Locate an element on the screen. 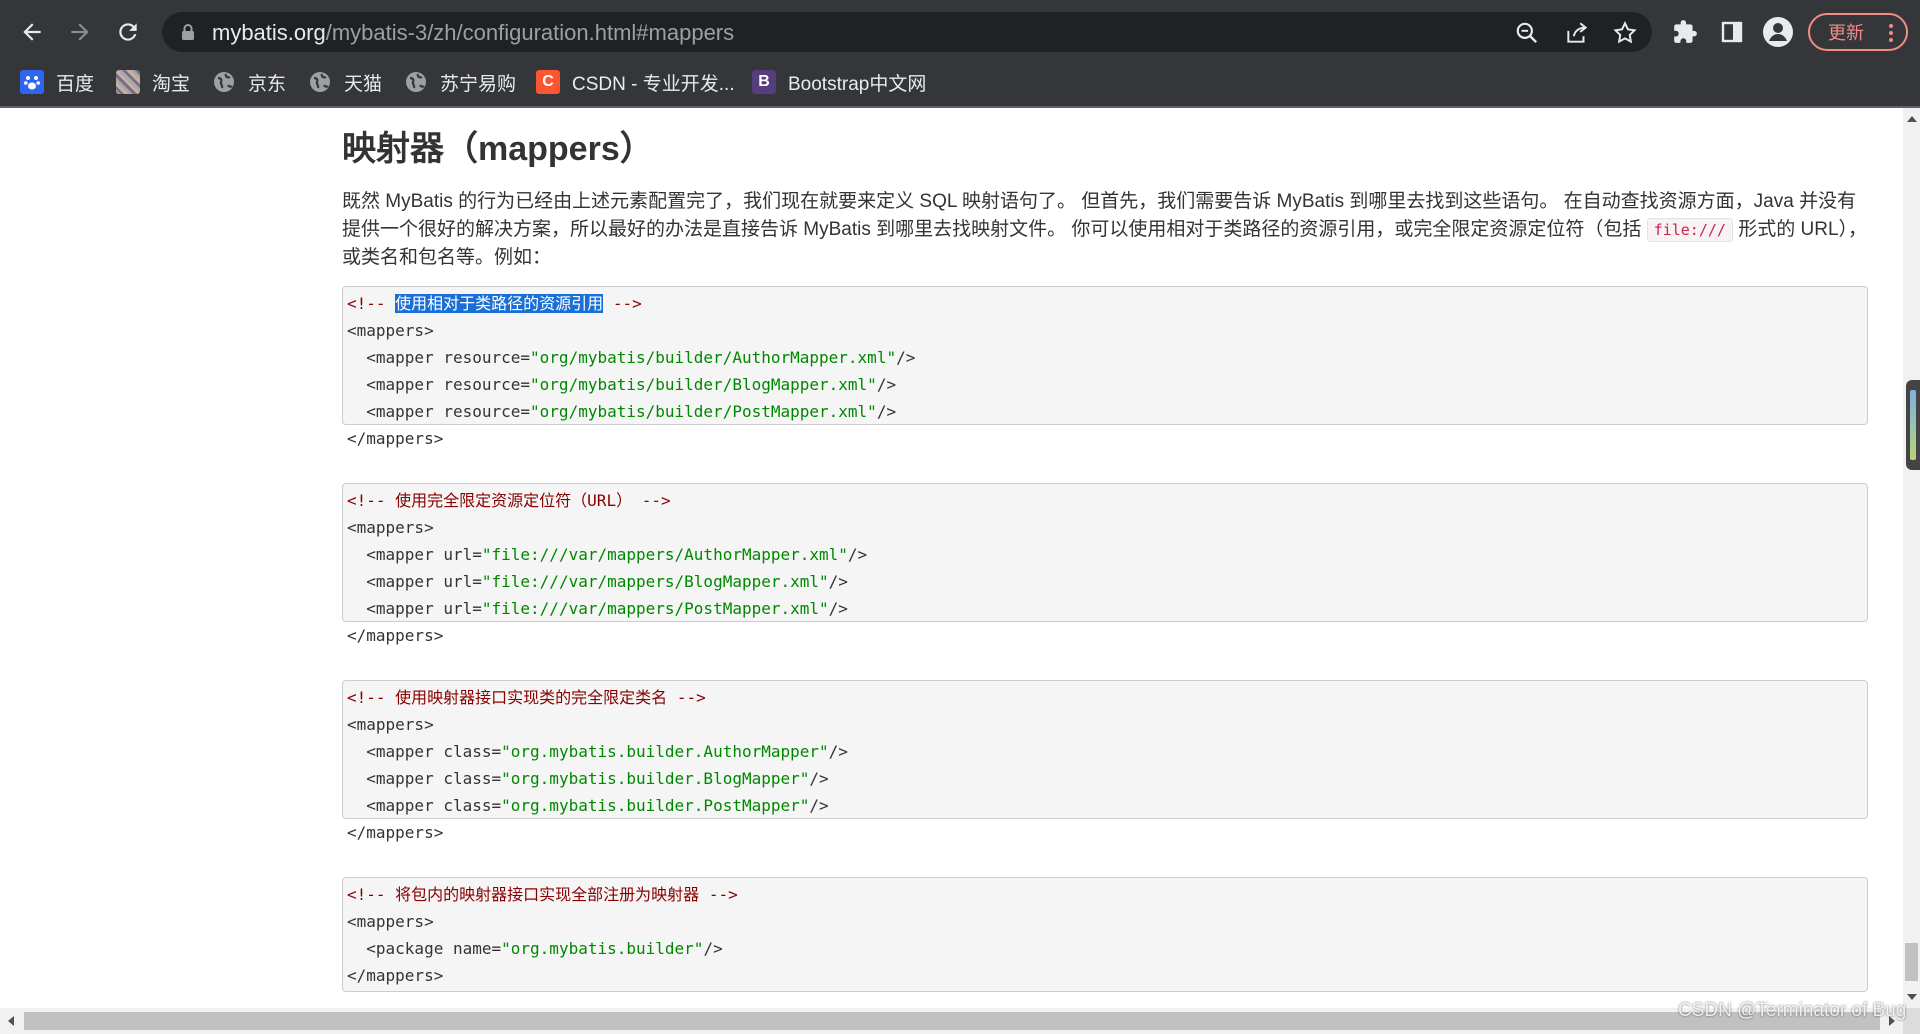 Image resolution: width=1920 pixels, height=1034 pixels. vertical-scroll-thumb is located at coordinates (1911, 962).